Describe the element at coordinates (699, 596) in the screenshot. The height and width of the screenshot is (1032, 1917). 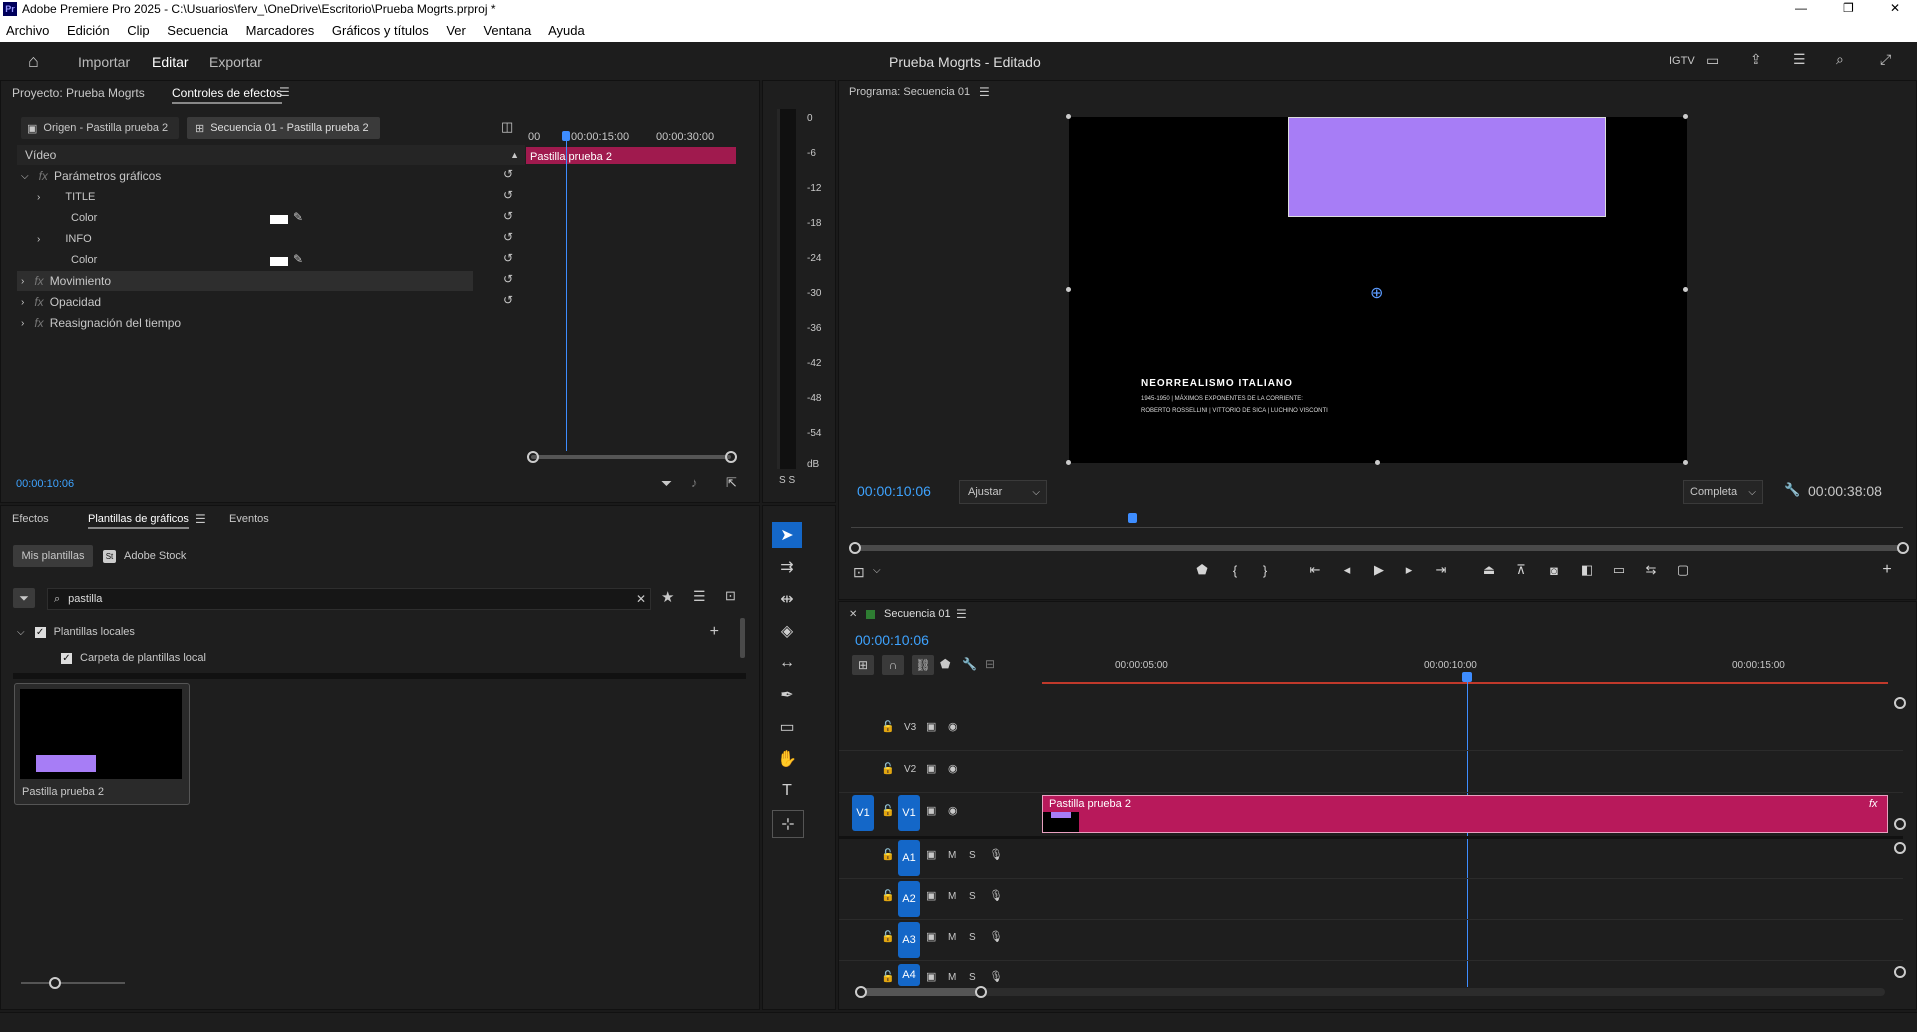
I see `sort-icon: ☰` at that location.